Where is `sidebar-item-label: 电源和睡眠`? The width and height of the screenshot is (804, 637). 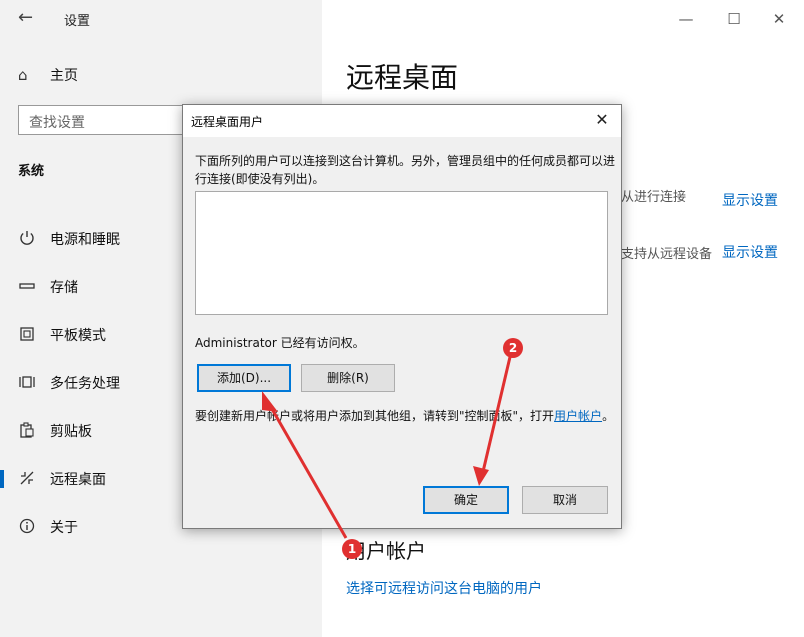
sidebar-item-label: 电源和睡眠 is located at coordinates (85, 240).